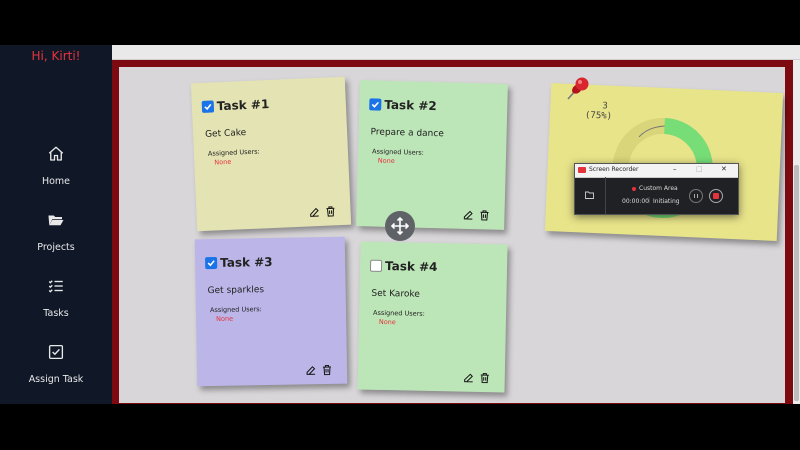 This screenshot has height=450, width=800. Describe the element at coordinates (56, 166) in the screenshot. I see `nav-home: Home` at that location.